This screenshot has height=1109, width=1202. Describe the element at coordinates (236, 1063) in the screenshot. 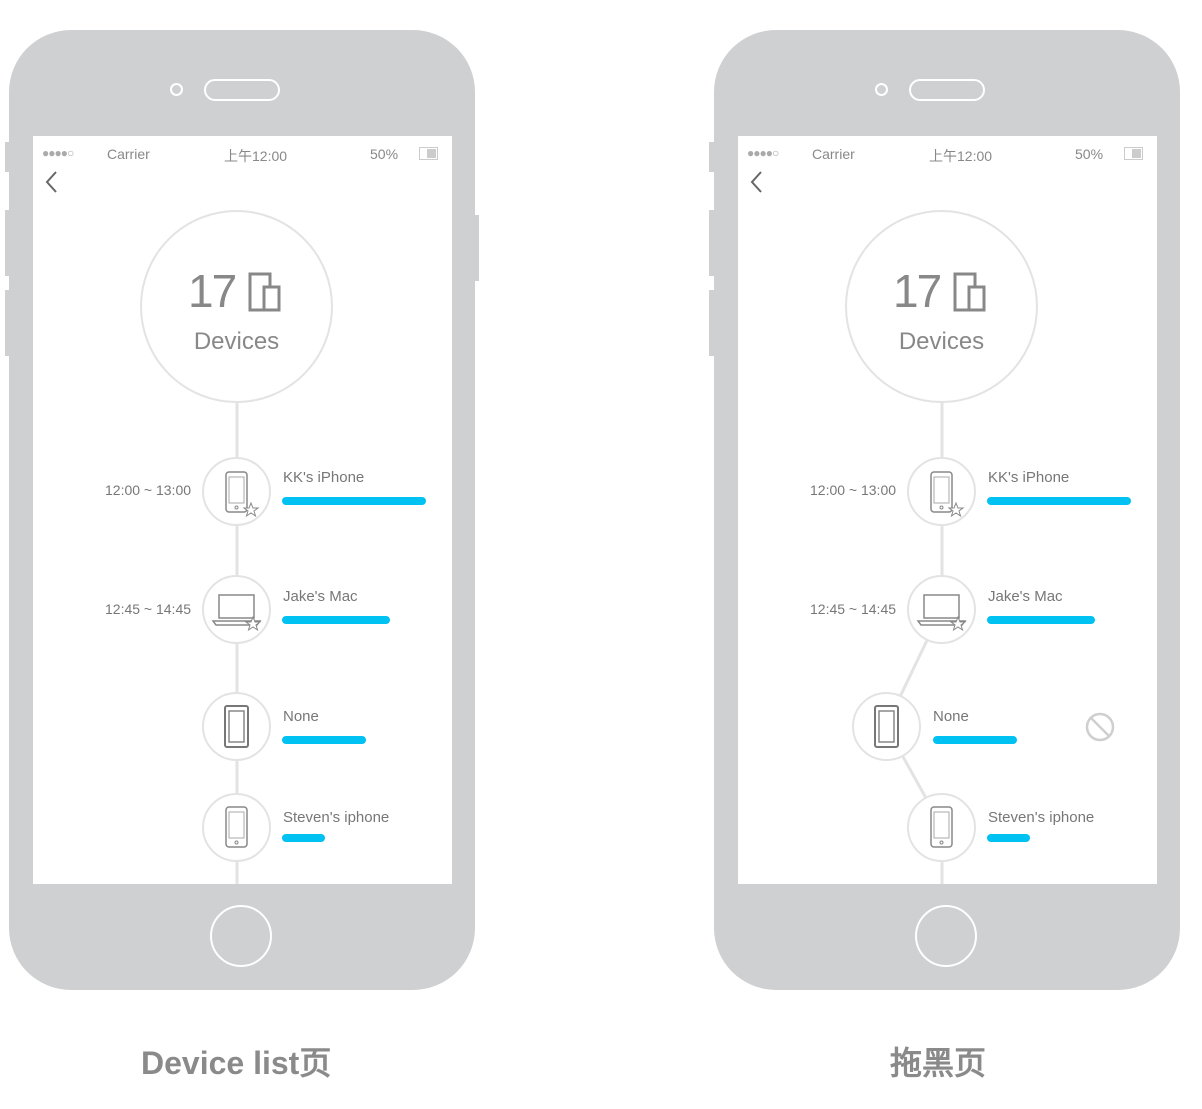

I see `mockup-caption: Device list页` at that location.